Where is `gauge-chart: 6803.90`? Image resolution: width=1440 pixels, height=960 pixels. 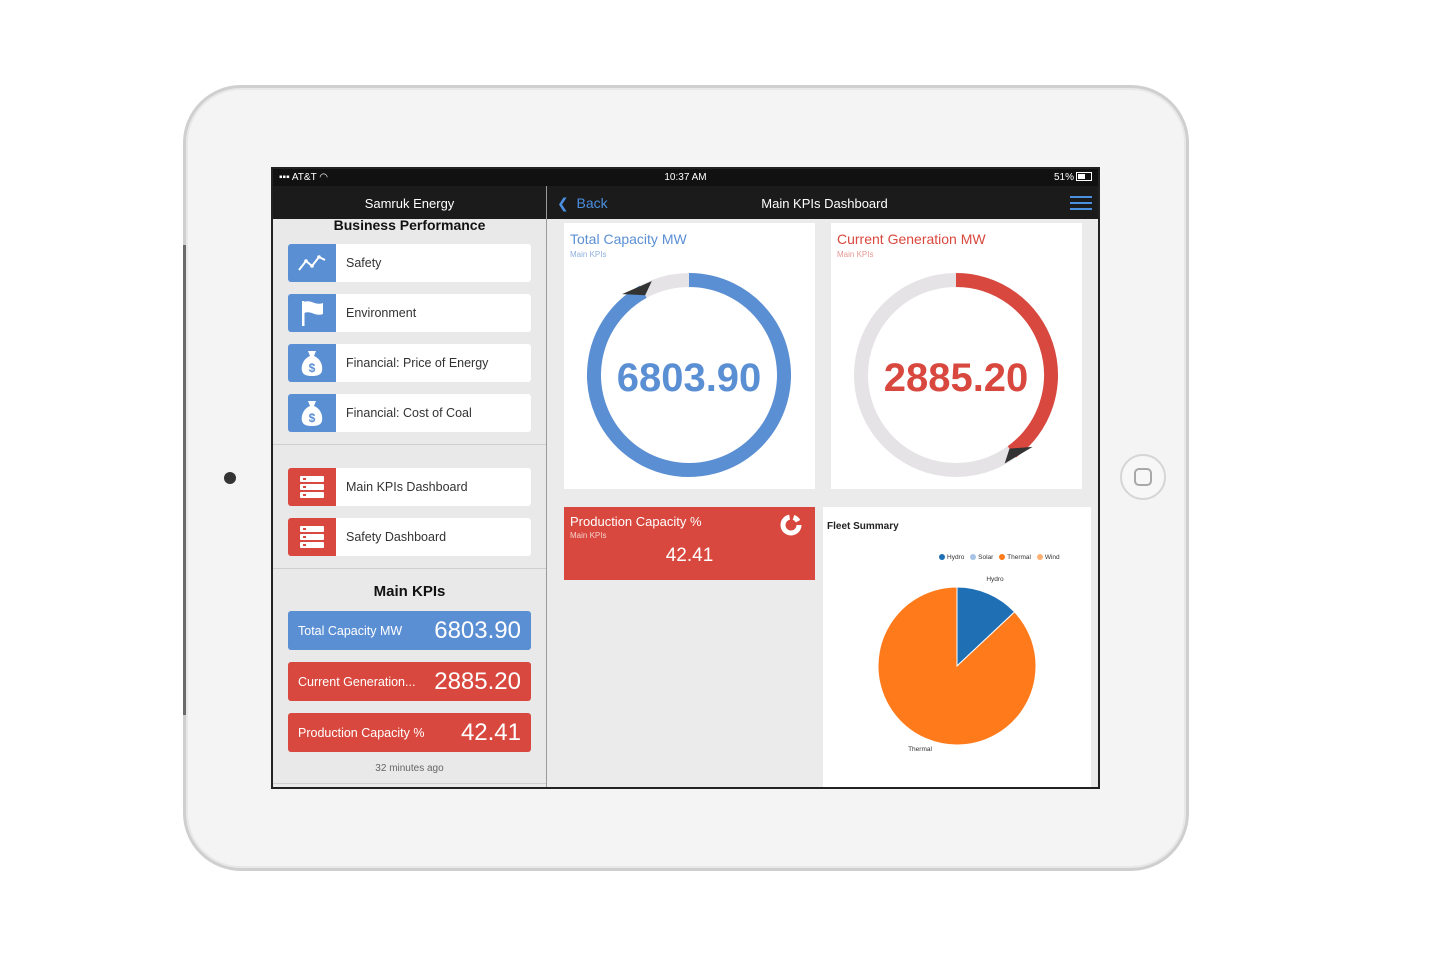 gauge-chart: 6803.90 is located at coordinates (689, 375).